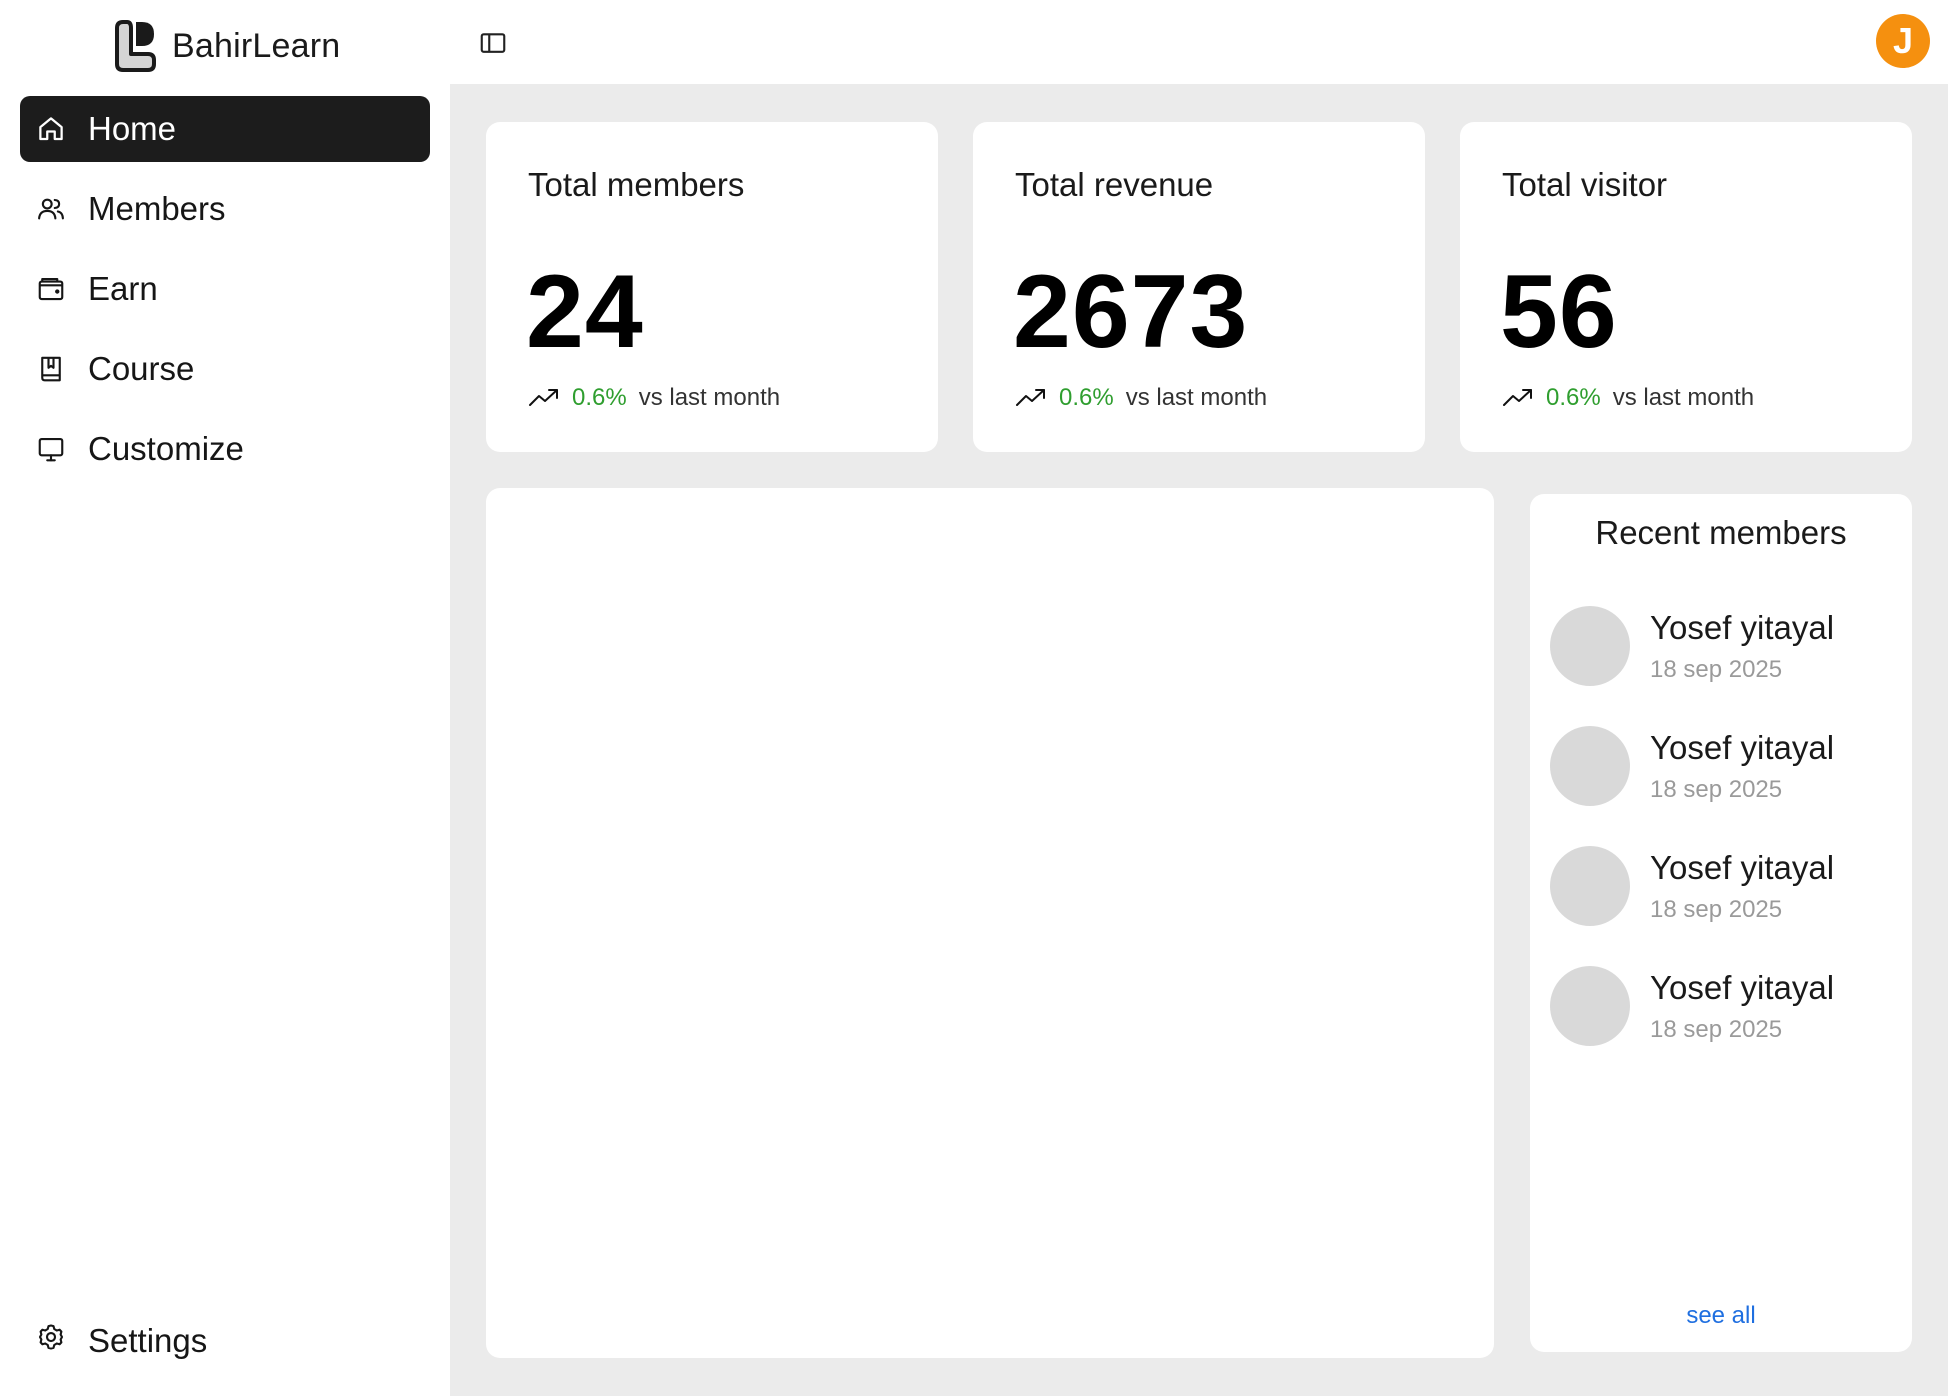  What do you see at coordinates (225, 289) in the screenshot?
I see `sidebar-item-earn: Earn` at bounding box center [225, 289].